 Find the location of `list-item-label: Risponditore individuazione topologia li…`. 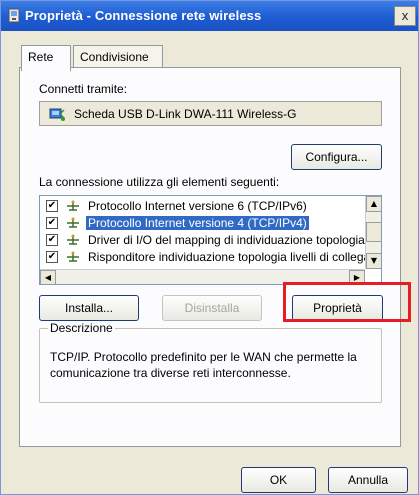

list-item-label: Risponditore individuazione topologia li… is located at coordinates (235, 257).